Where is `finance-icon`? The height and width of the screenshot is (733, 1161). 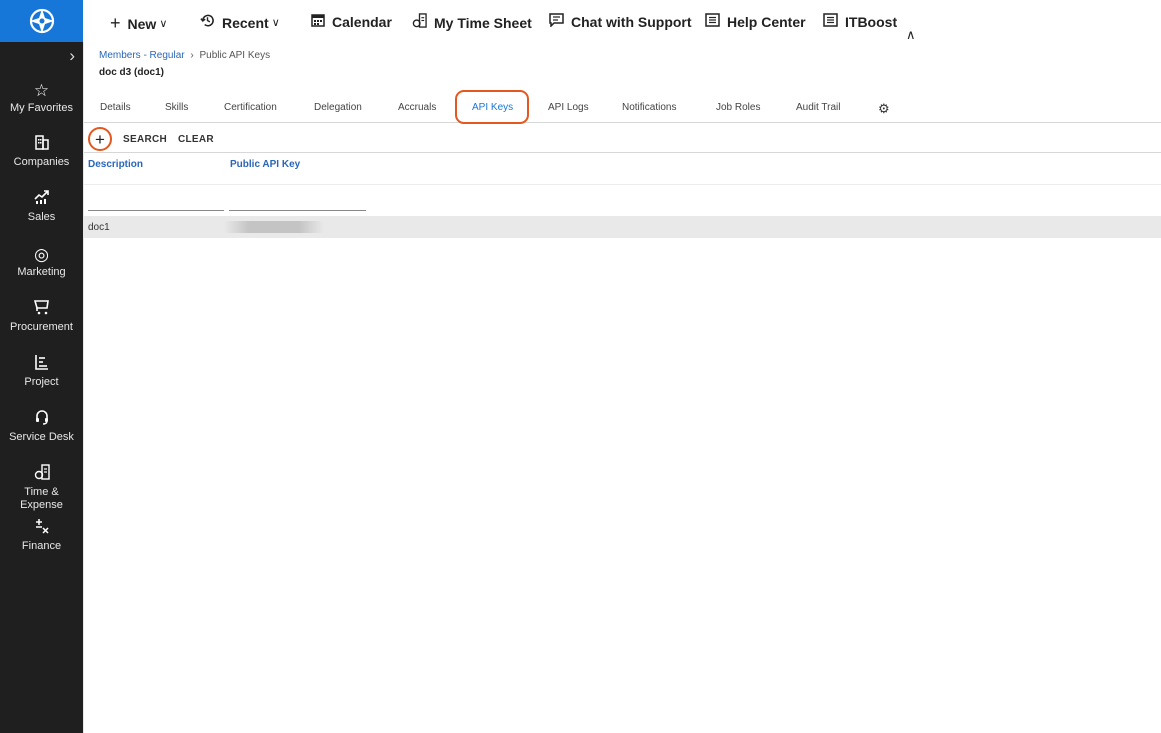
finance-icon is located at coordinates (41, 529).